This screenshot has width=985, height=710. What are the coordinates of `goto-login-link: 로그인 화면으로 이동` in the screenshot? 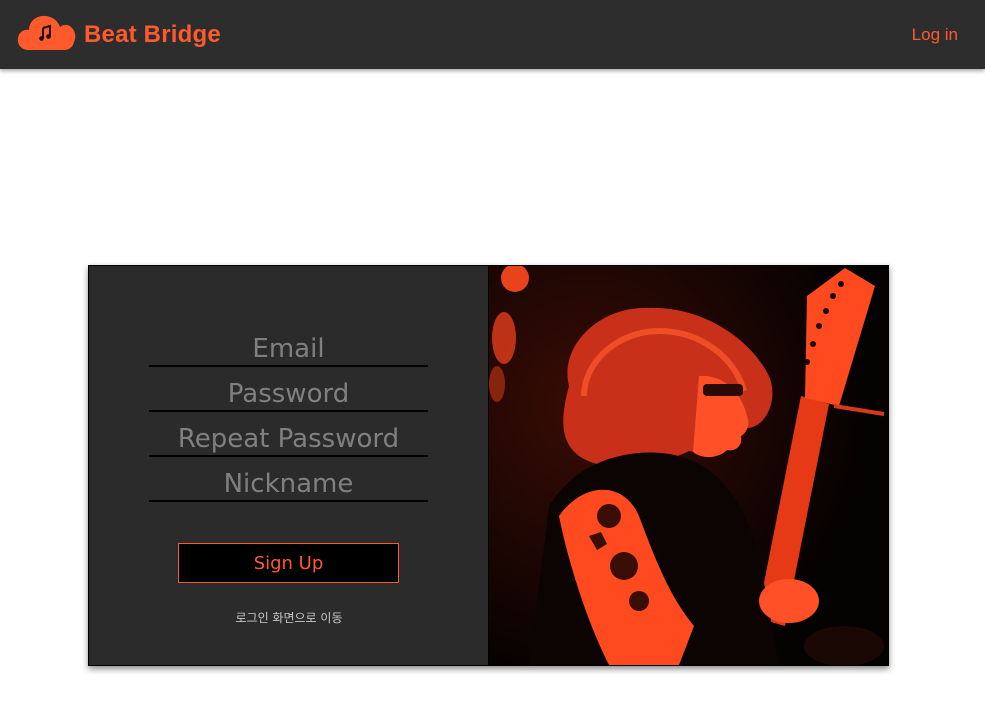 It's located at (289, 617).